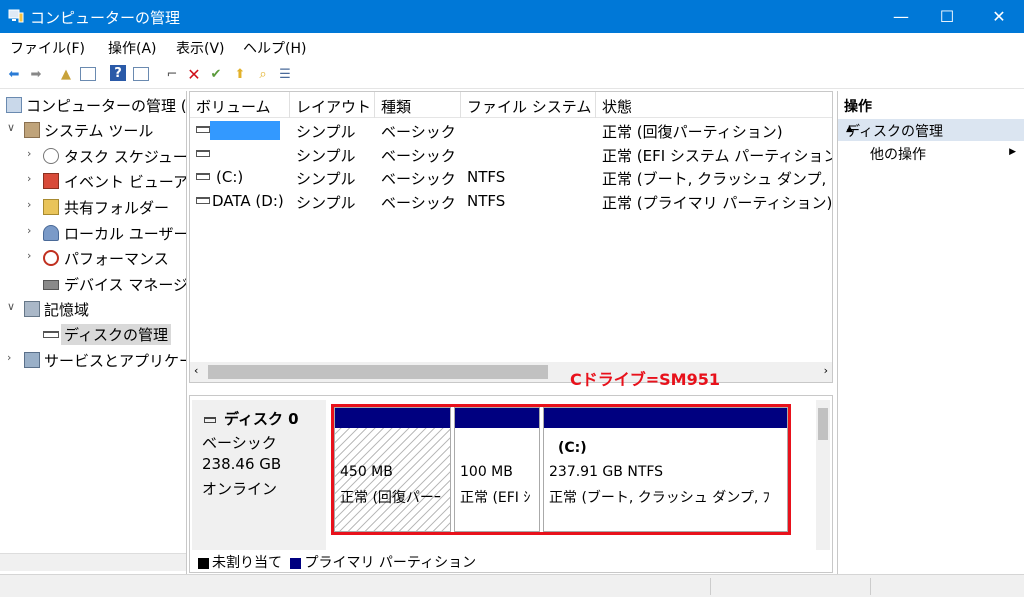 The height and width of the screenshot is (597, 1024). Describe the element at coordinates (93, 130) in the screenshot. I see `tree-item-system-tools: ∨ システム ツール` at that location.